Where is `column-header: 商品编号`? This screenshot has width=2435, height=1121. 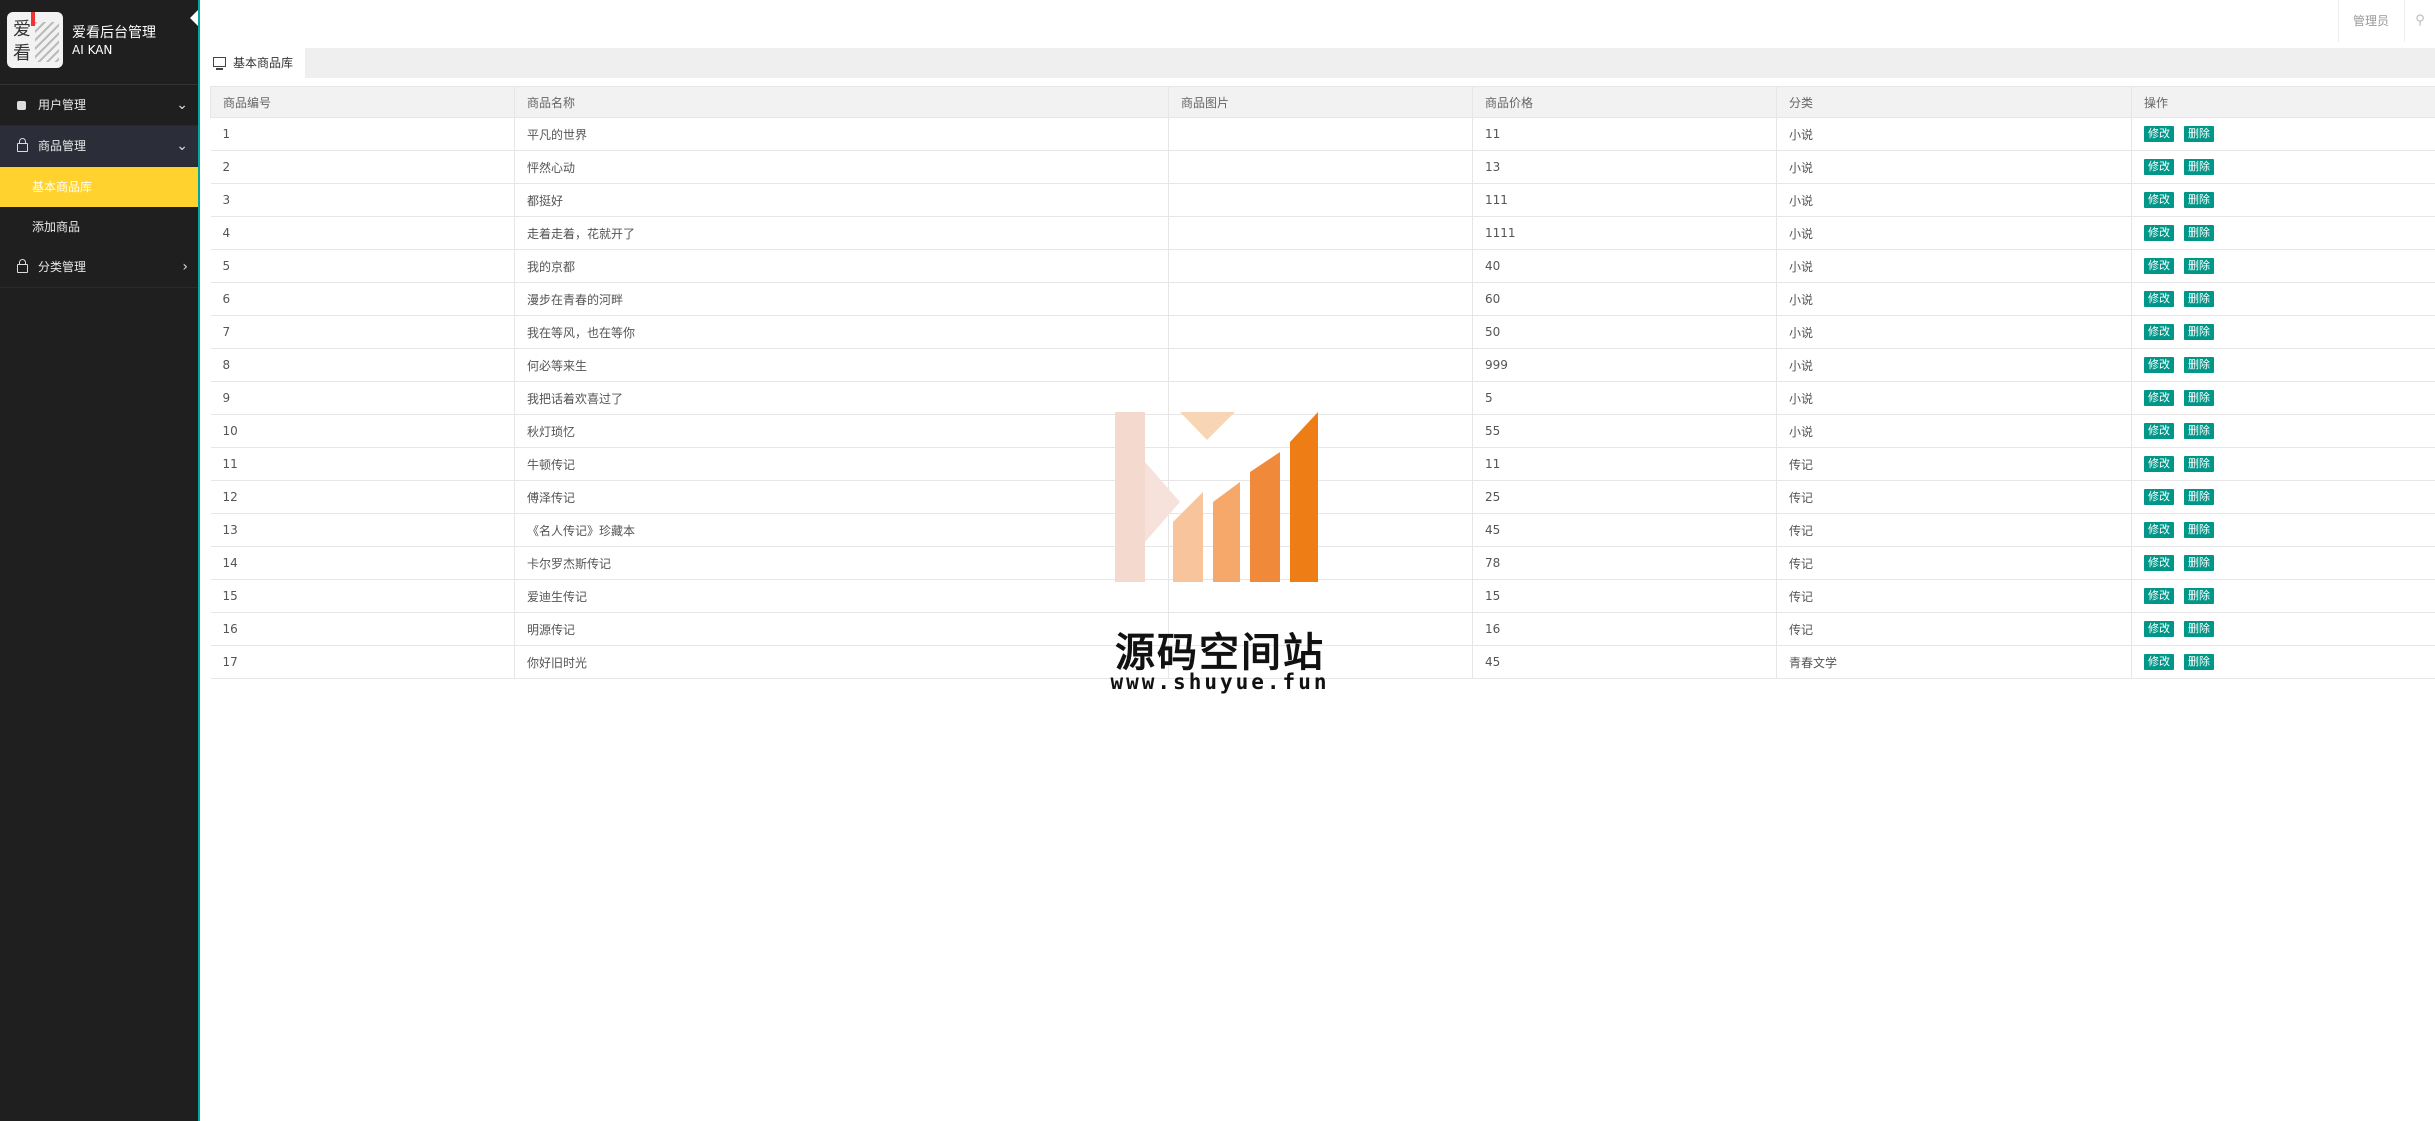 column-header: 商品编号 is located at coordinates (362, 102).